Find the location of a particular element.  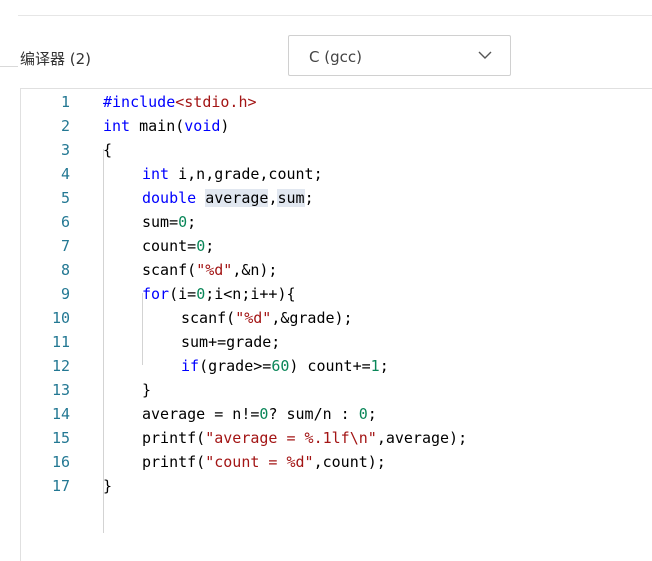

left-divider is located at coordinates (9, 66).